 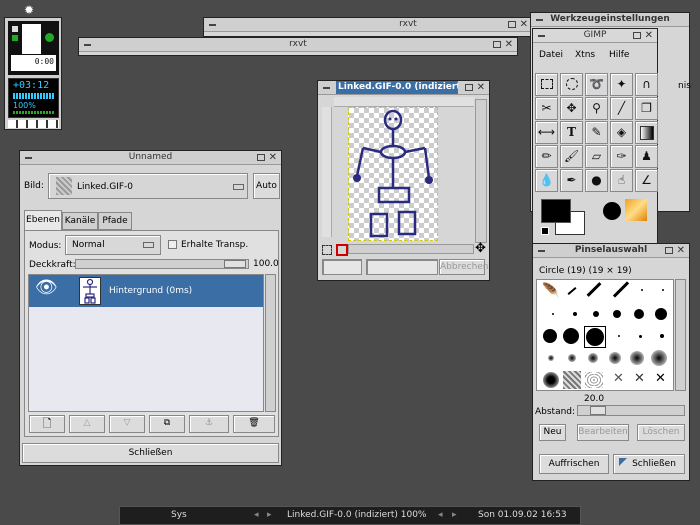 I want to click on brush-grid: 🪶 ✕ ✕ ✕, so click(x=605, y=335).